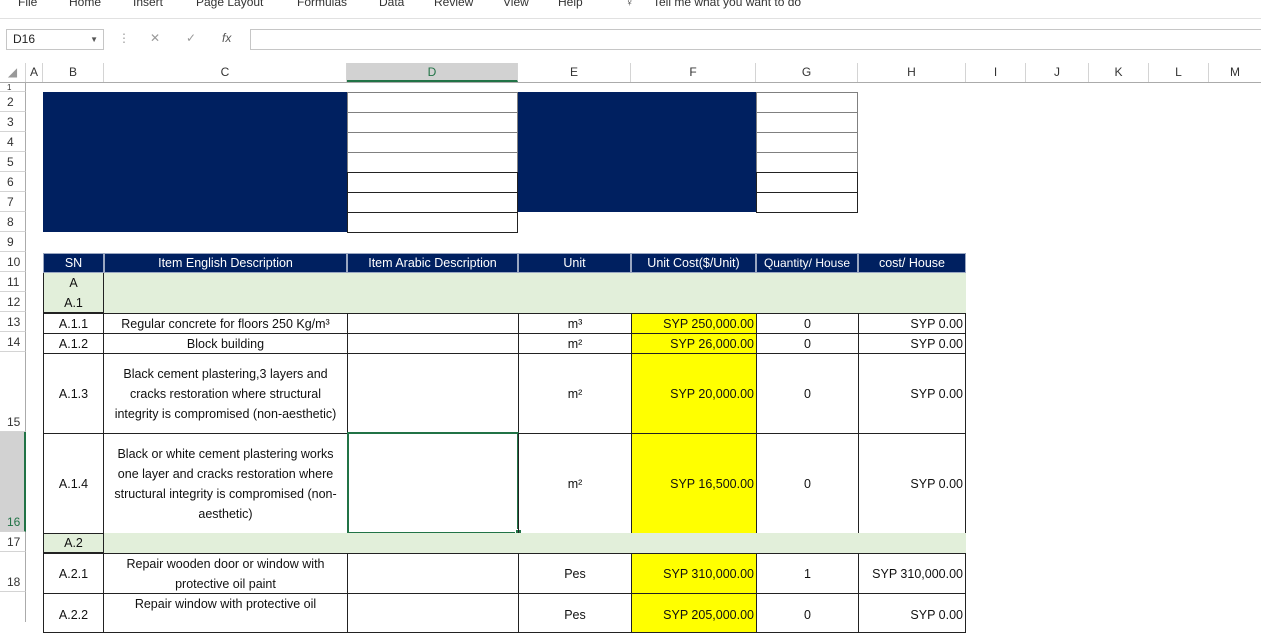  What do you see at coordinates (807, 483) in the screenshot?
I see `table-row-a14-qty: 0` at bounding box center [807, 483].